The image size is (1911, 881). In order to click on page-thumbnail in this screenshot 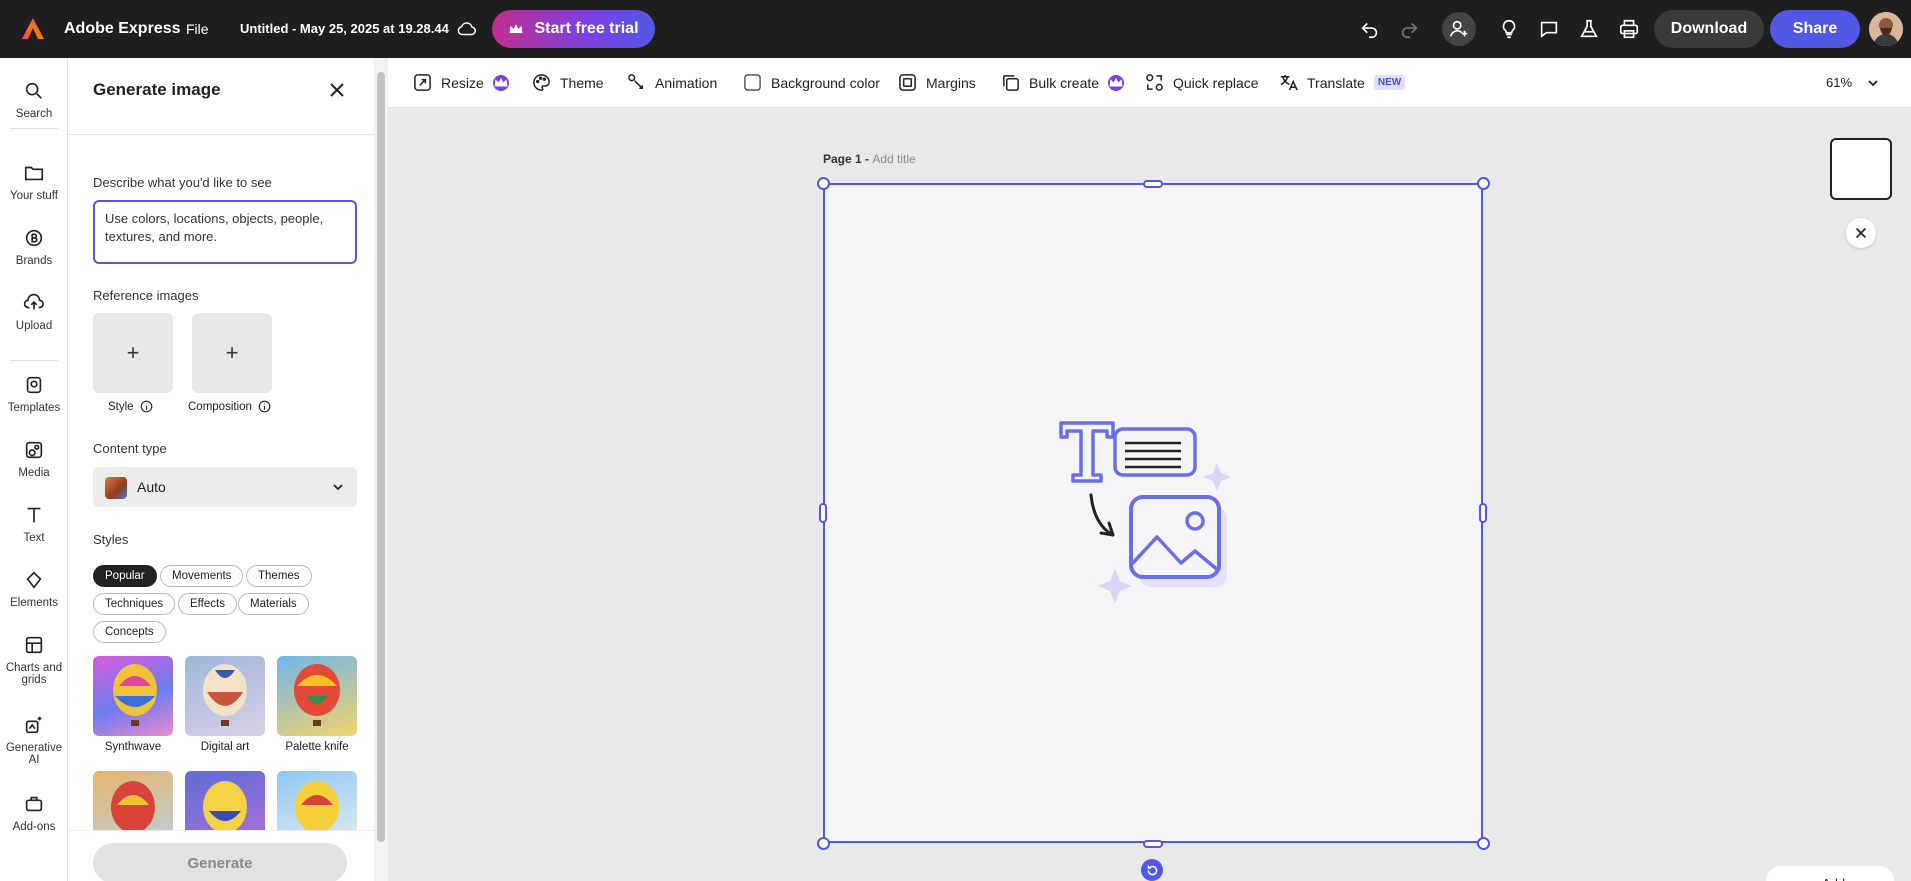, I will do `click(1861, 169)`.